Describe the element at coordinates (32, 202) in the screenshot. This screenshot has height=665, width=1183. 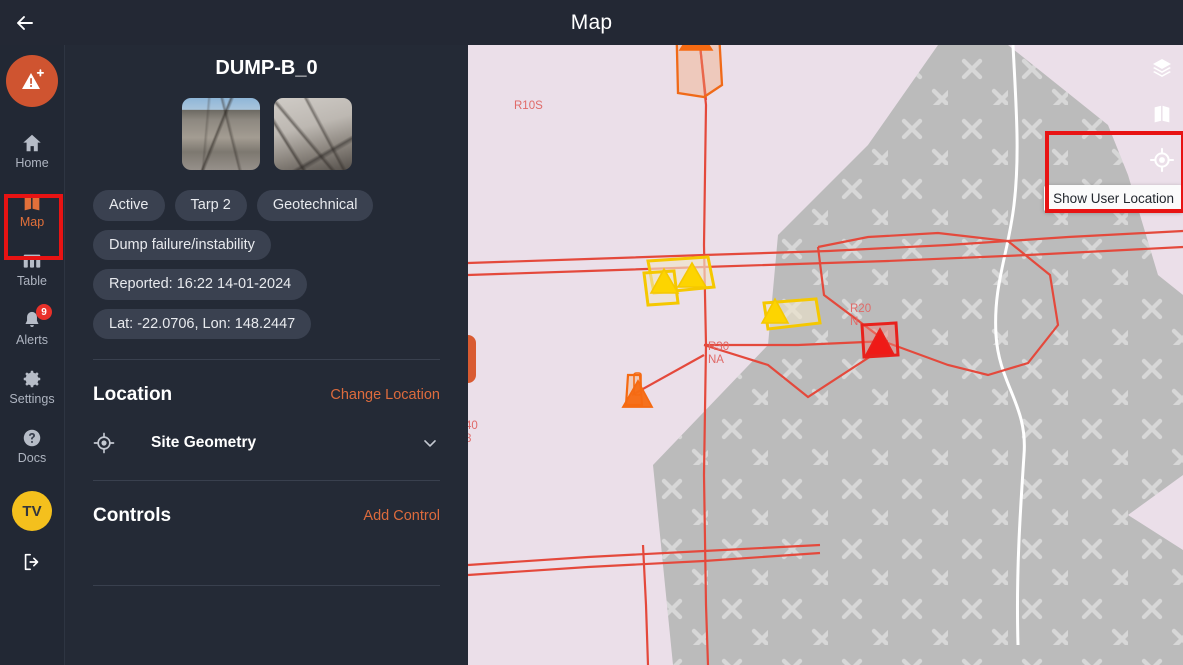
I see `map-icon` at that location.